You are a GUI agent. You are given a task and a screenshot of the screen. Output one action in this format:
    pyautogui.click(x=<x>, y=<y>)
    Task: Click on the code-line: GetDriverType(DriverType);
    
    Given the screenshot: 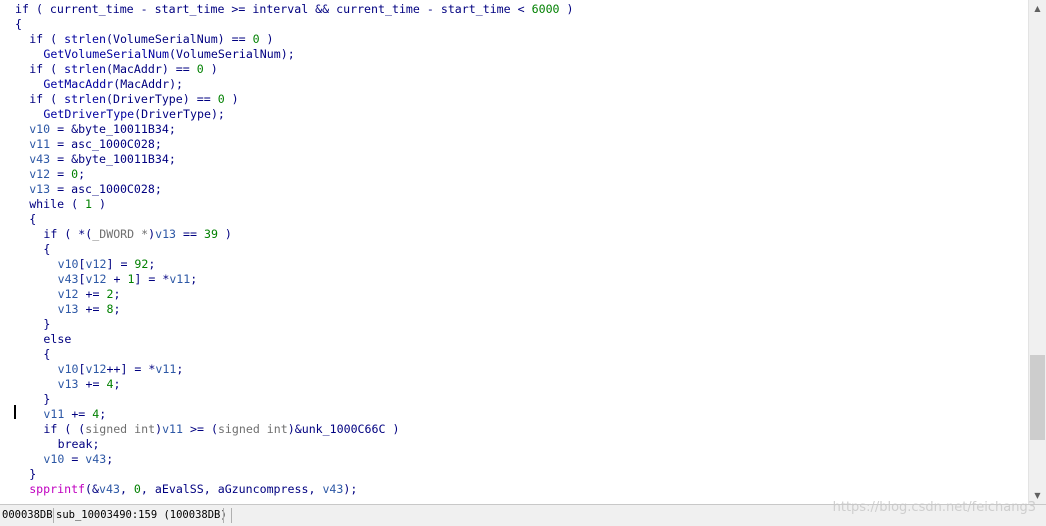 What is the action you would take?
    pyautogui.click(x=134, y=114)
    